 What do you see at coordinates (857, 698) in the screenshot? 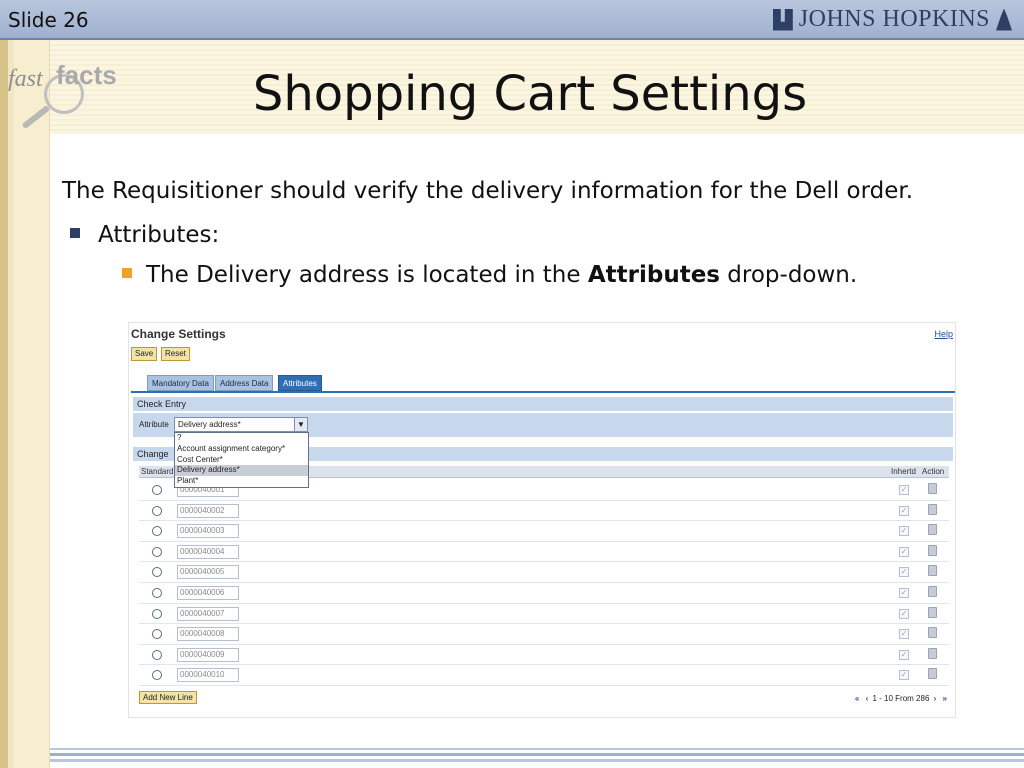
I see `first-page-icon: «` at bounding box center [857, 698].